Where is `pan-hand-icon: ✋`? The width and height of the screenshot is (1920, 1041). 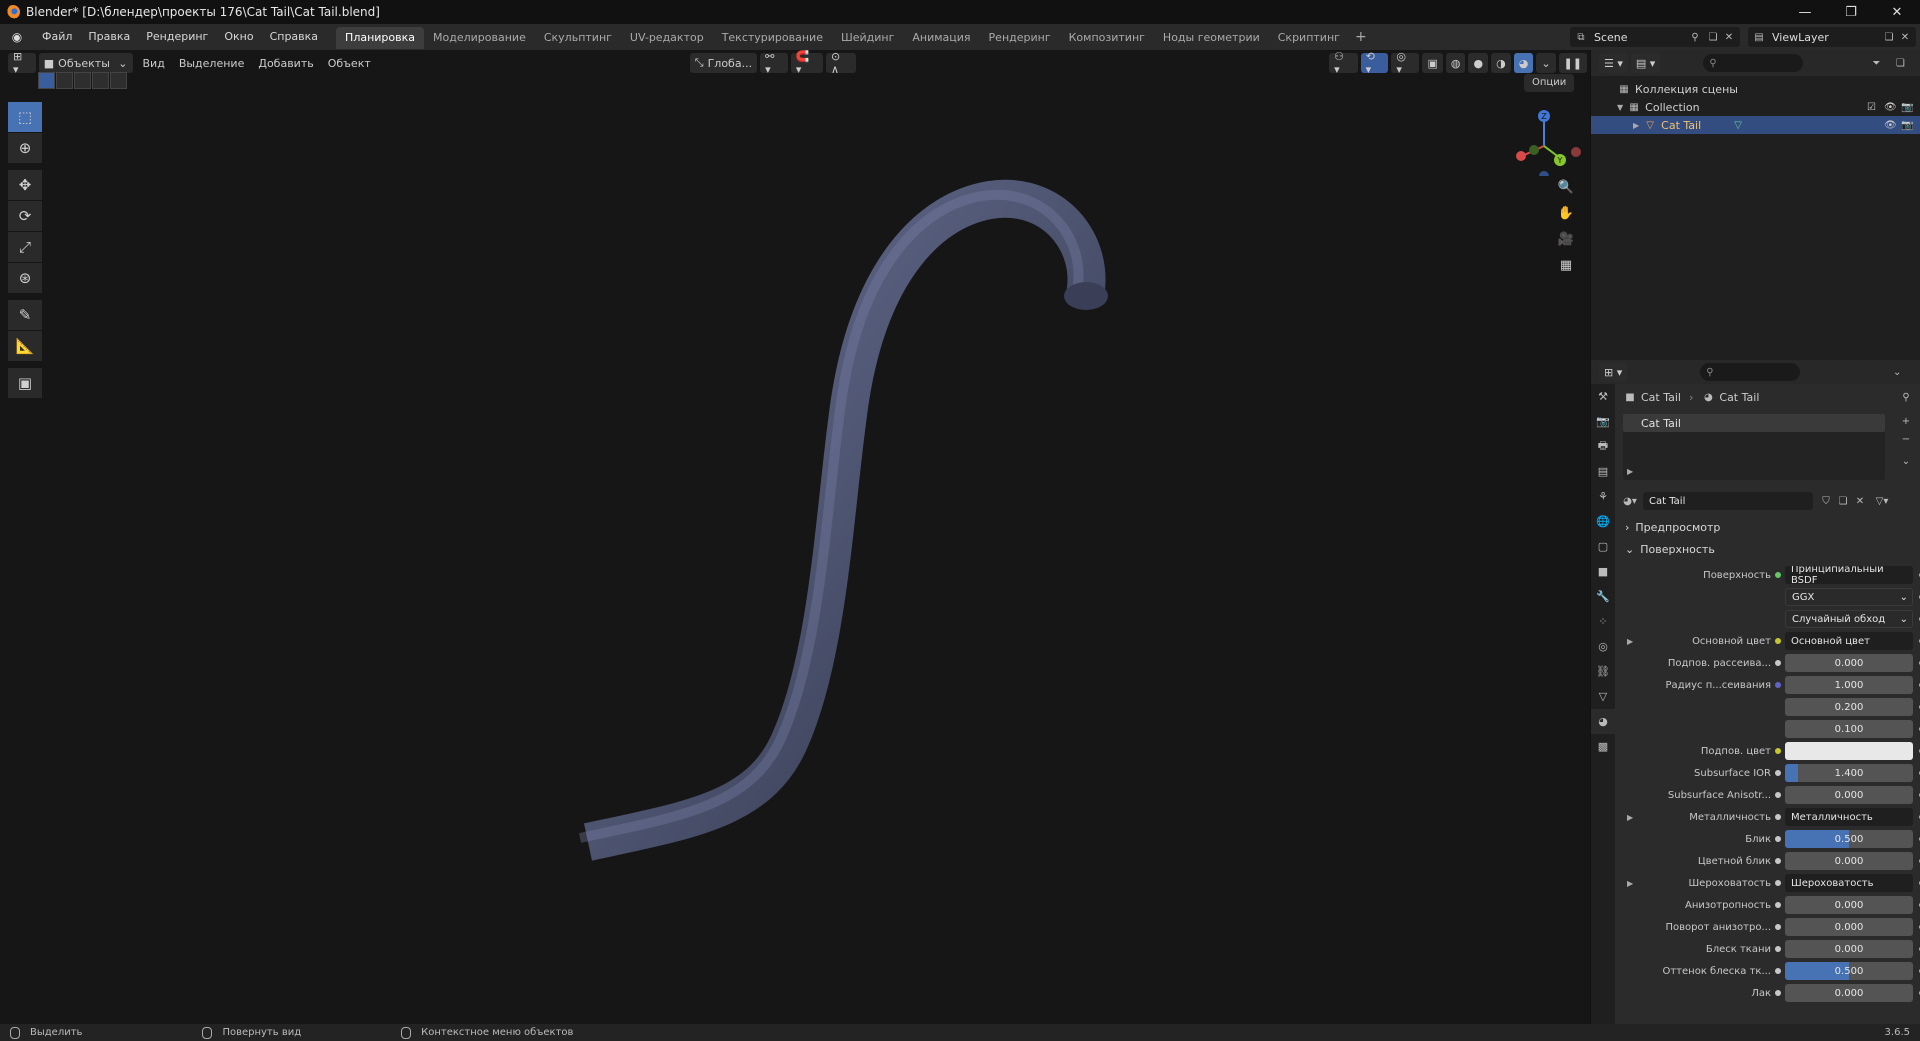
pan-hand-icon: ✋ is located at coordinates (1566, 213).